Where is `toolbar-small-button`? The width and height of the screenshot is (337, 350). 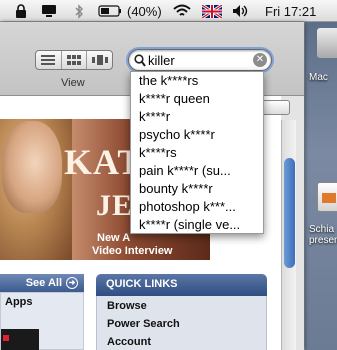
toolbar-small-button is located at coordinates (276, 107).